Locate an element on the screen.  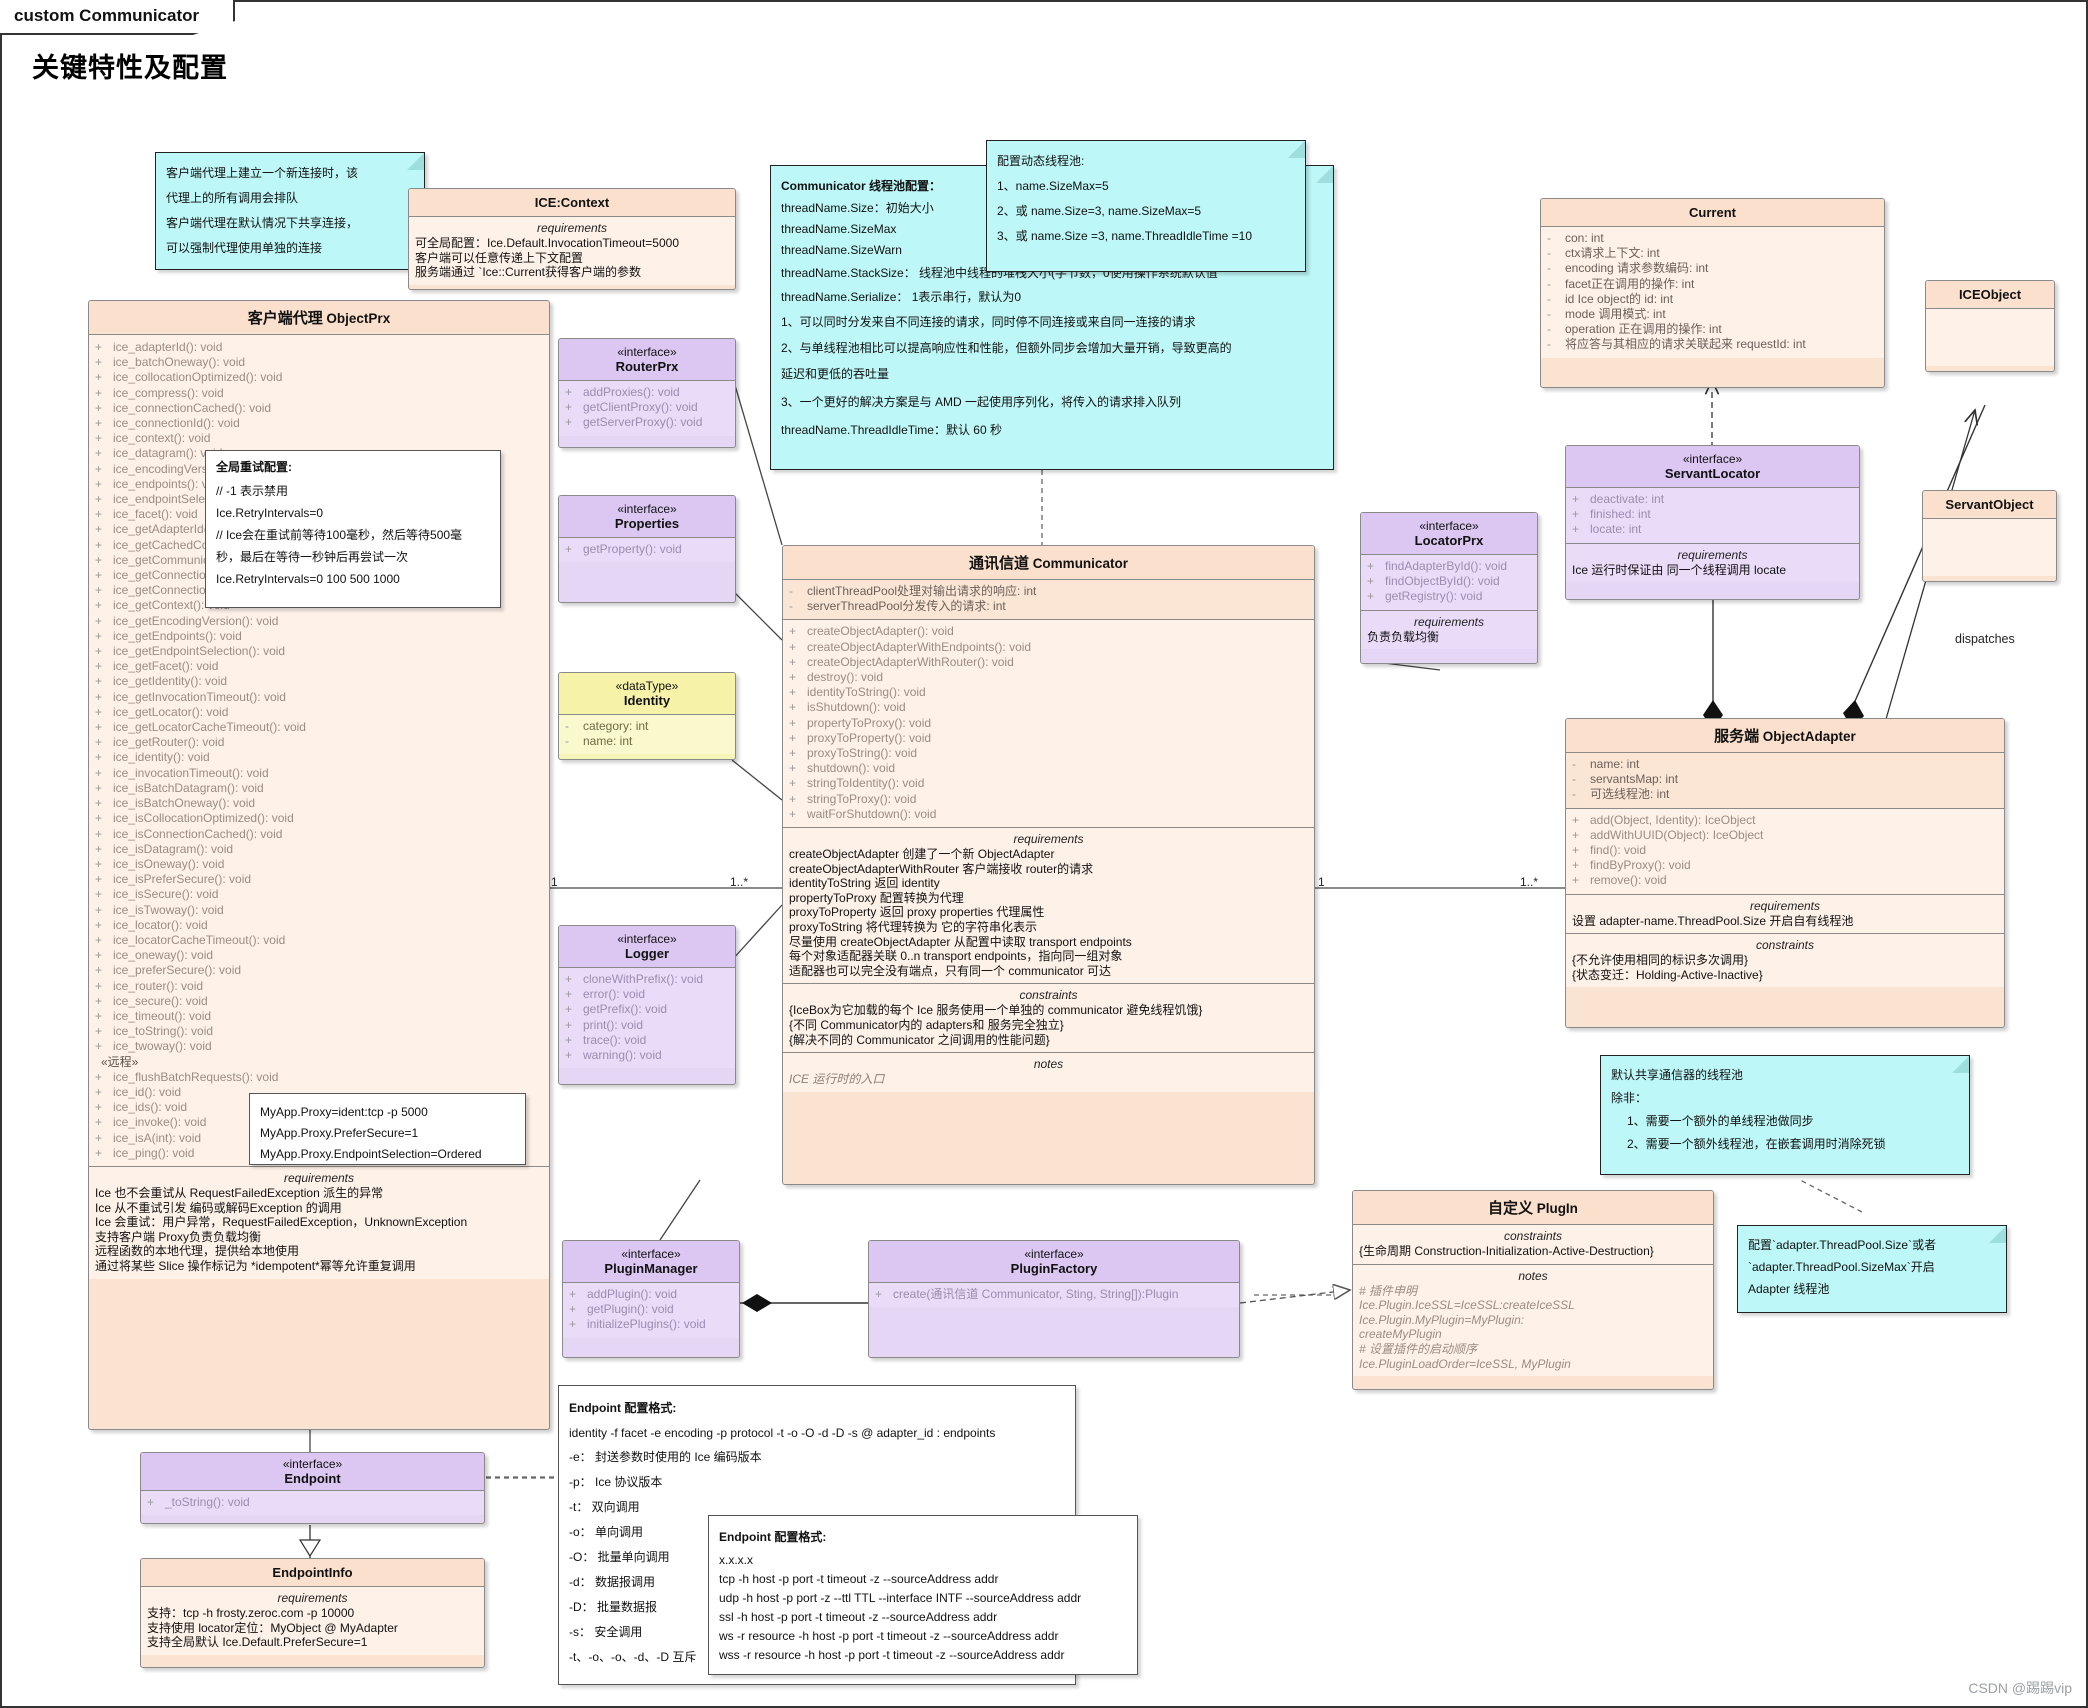
section-label-notes: notes is located at coordinates (1533, 1275).